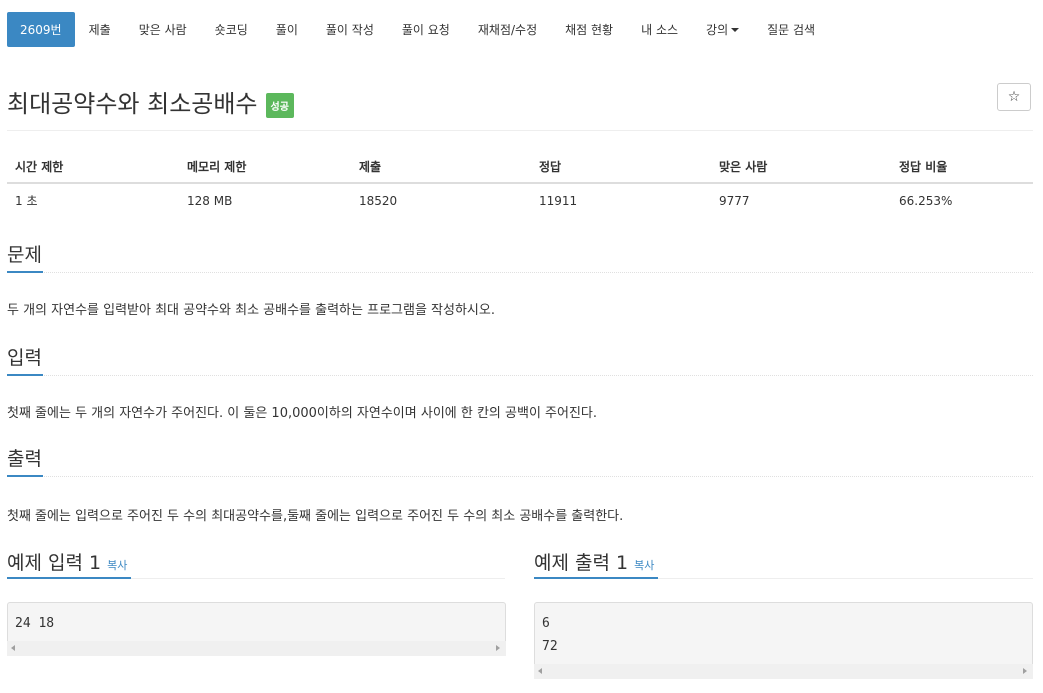  I want to click on status-badge: 성공, so click(279, 105).